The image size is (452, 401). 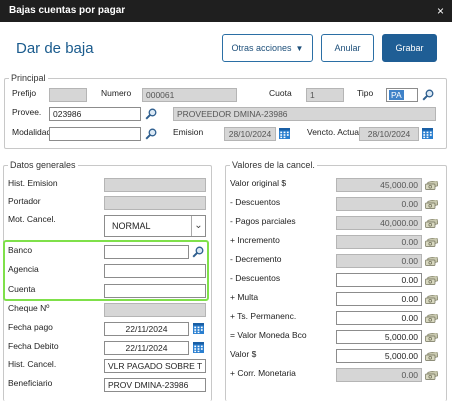 I want to click on anular-button: Anular, so click(x=347, y=48).